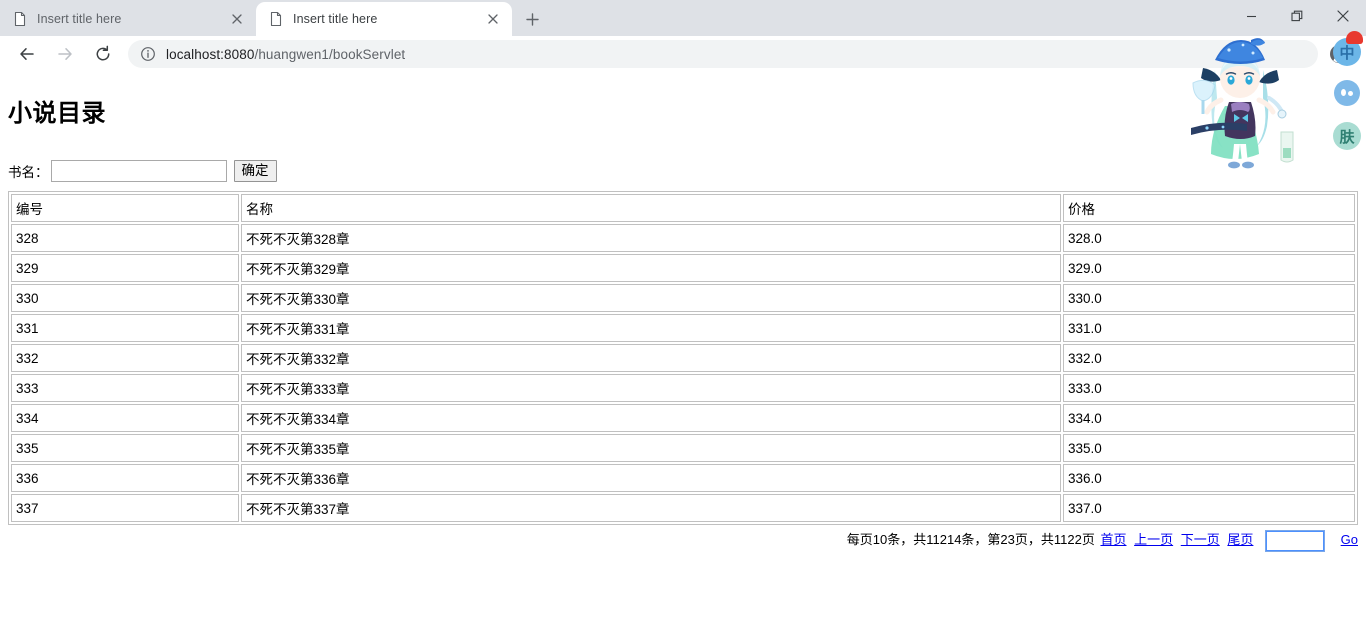  What do you see at coordinates (651, 238) in the screenshot?
I see `cell-name: 不死不灭第328章` at bounding box center [651, 238].